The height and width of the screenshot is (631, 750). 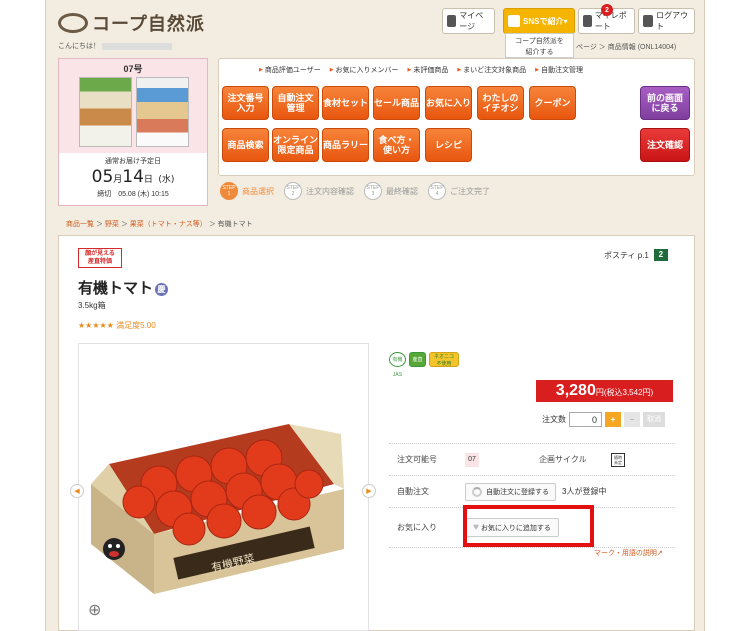 I want to click on top-breadcrumb: ページ ＞ 商品情報 (ONL14004), so click(x=626, y=47).